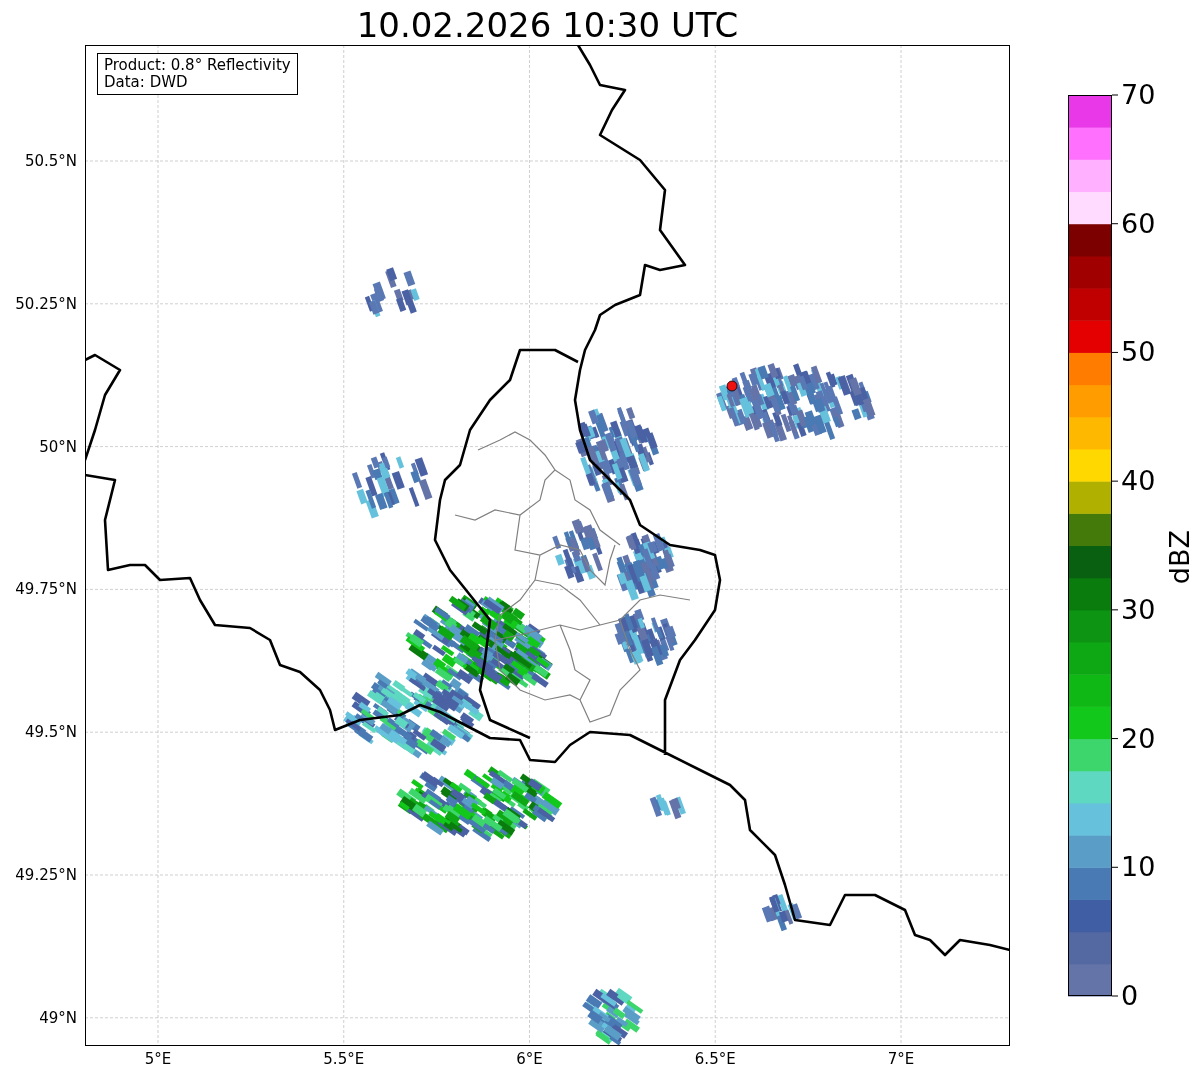 The width and height of the screenshot is (1202, 1081). What do you see at coordinates (1138, 352) in the screenshot?
I see `colorbar-tick-label: 50` at bounding box center [1138, 352].